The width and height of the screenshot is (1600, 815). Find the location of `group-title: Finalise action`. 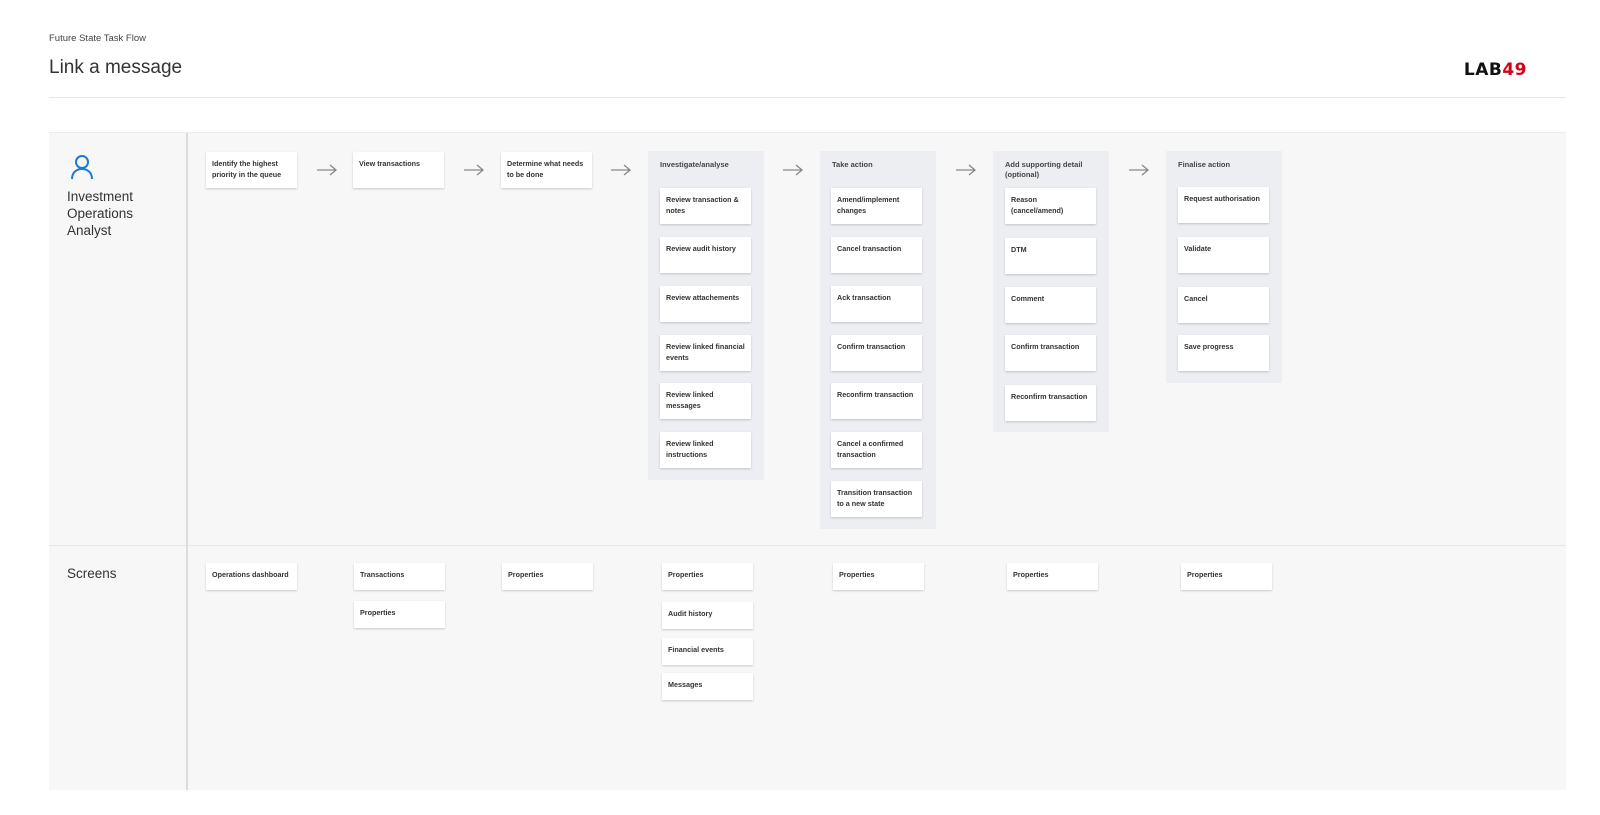

group-title: Finalise action is located at coordinates (1204, 164).